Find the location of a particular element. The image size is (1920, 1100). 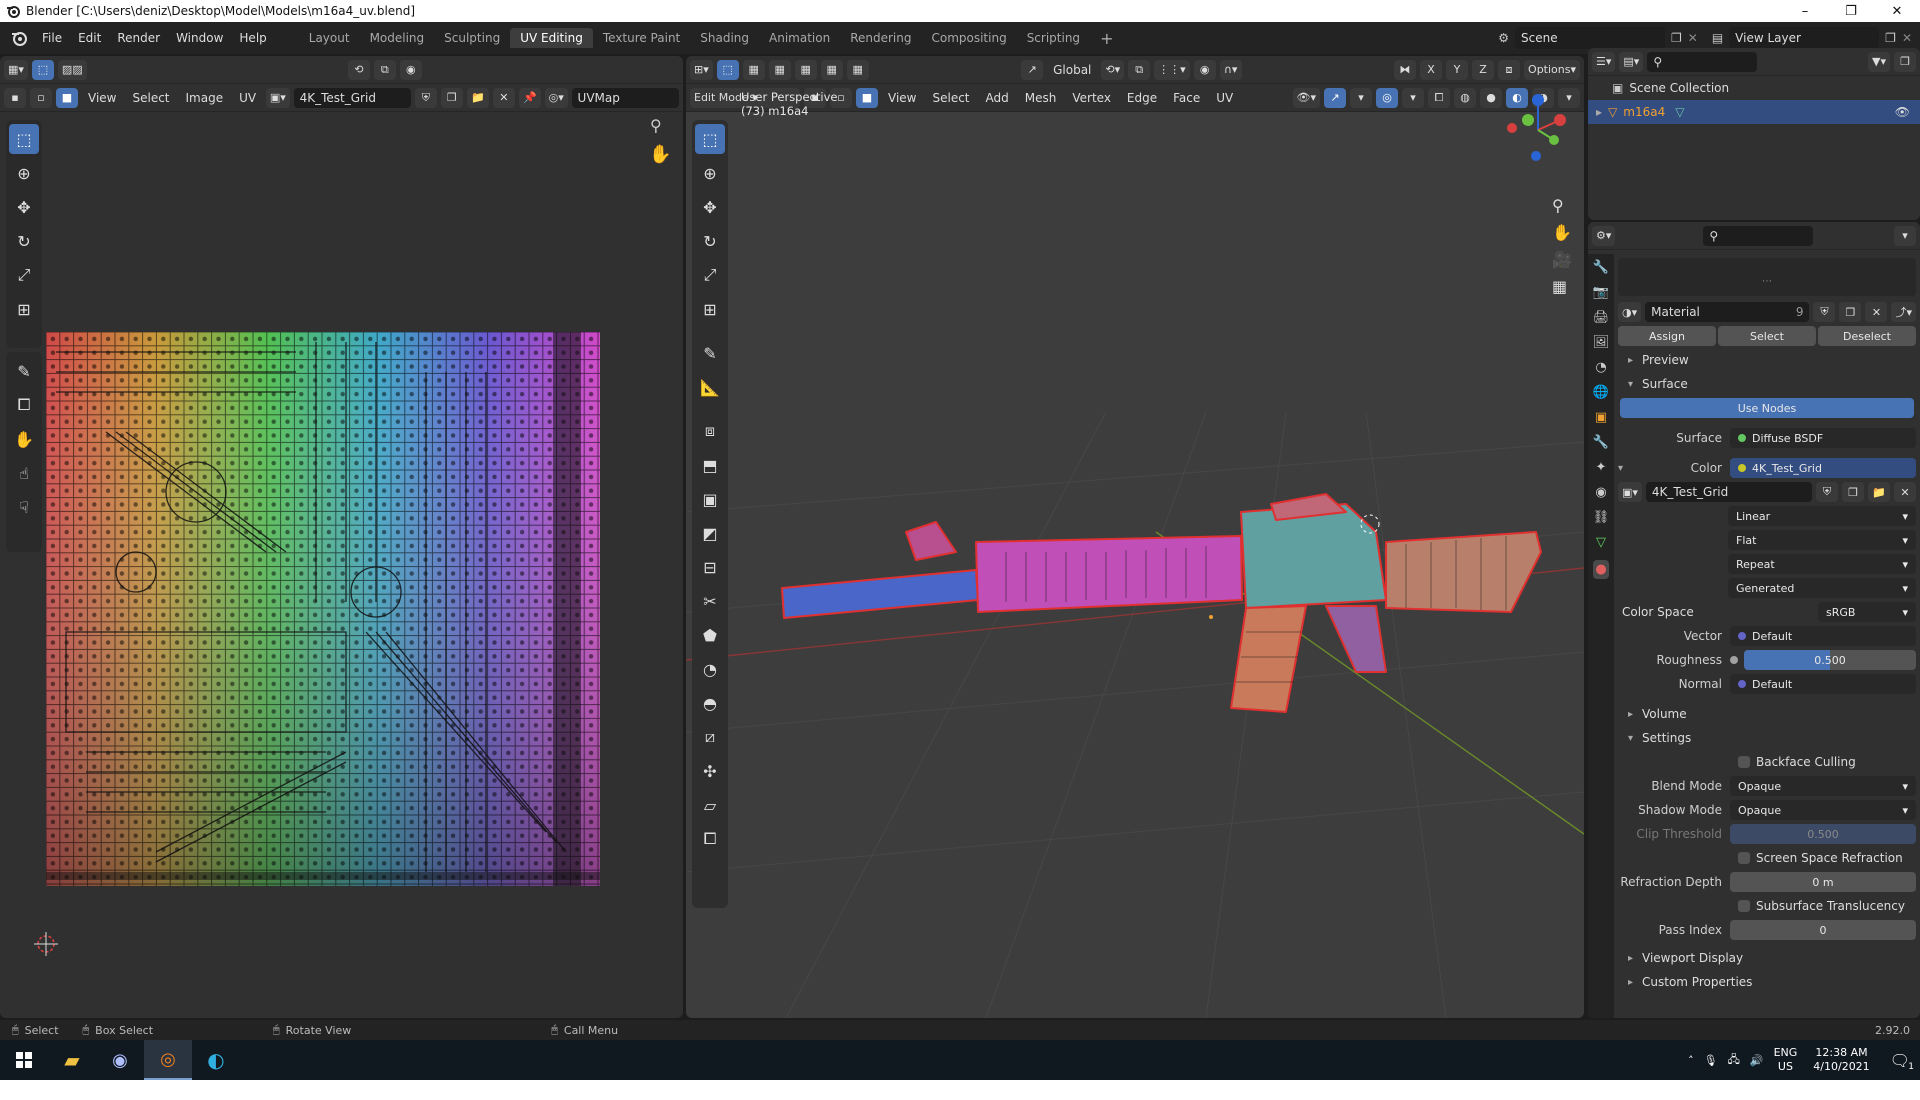

auto-merge-icon: ⧈ is located at coordinates (1509, 69).